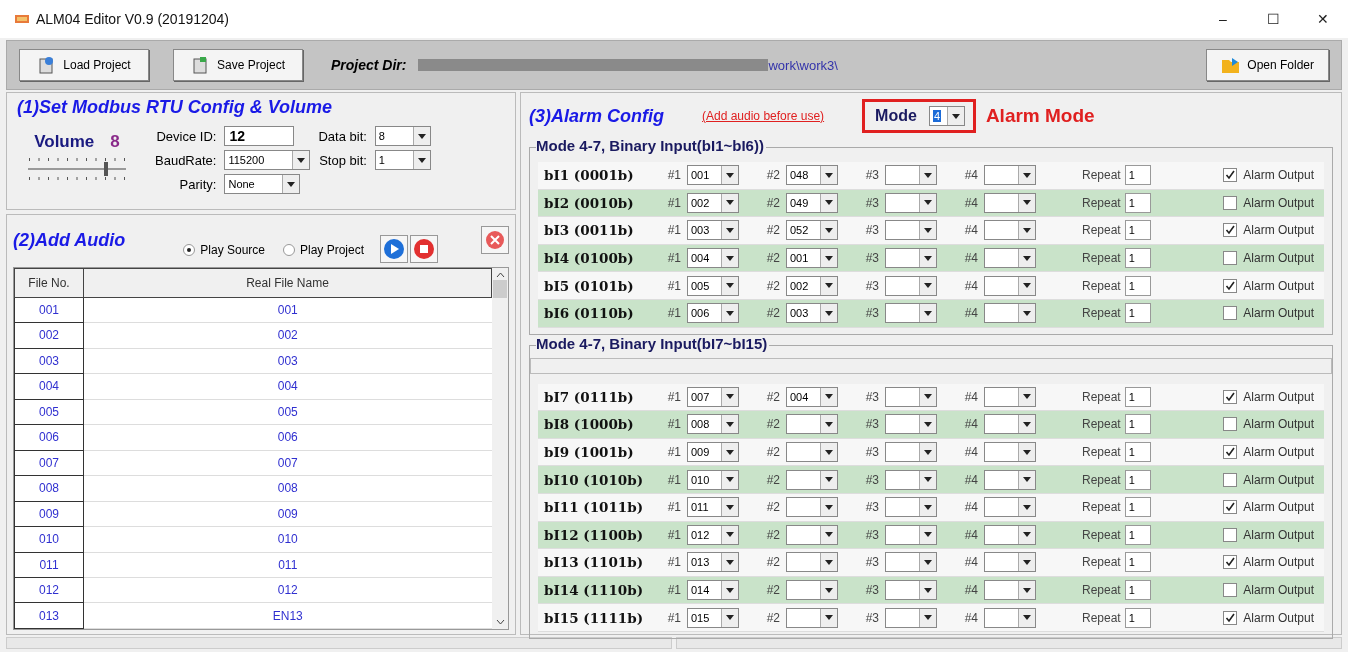 This screenshot has width=1348, height=652. Describe the element at coordinates (394, 249) in the screenshot. I see `play-button` at that location.